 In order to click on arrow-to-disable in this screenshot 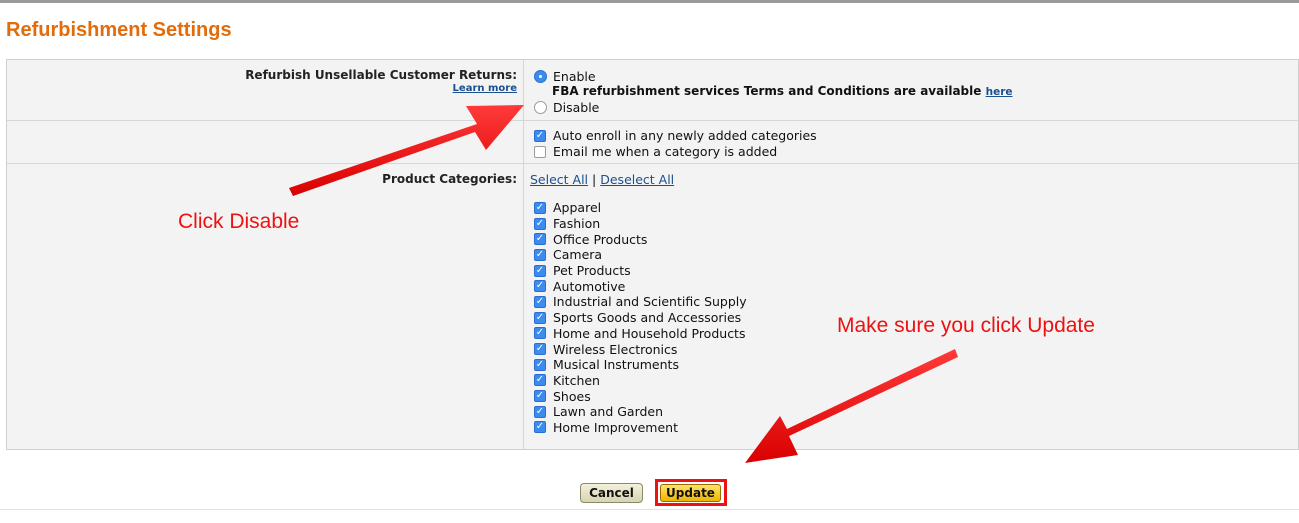, I will do `click(406, 150)`.